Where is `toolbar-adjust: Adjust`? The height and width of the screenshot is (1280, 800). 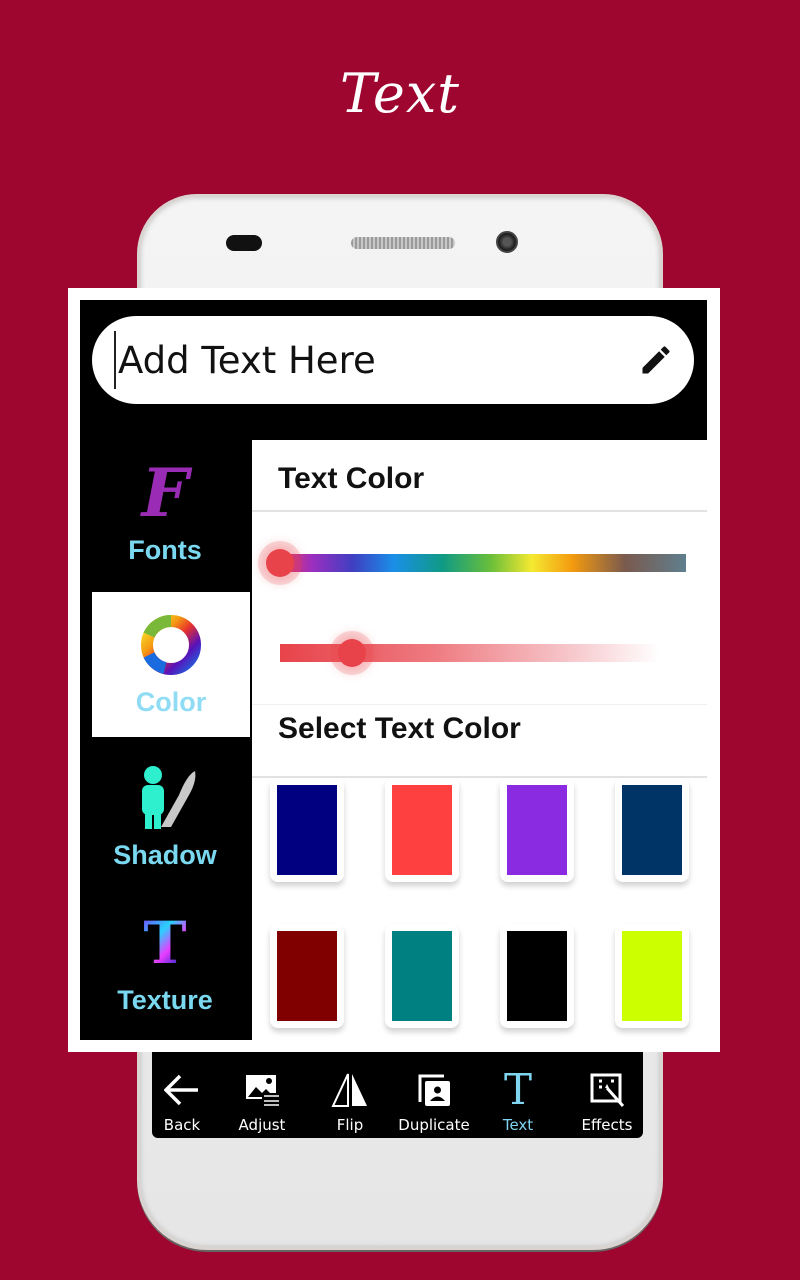 toolbar-adjust: Adjust is located at coordinates (262, 1095).